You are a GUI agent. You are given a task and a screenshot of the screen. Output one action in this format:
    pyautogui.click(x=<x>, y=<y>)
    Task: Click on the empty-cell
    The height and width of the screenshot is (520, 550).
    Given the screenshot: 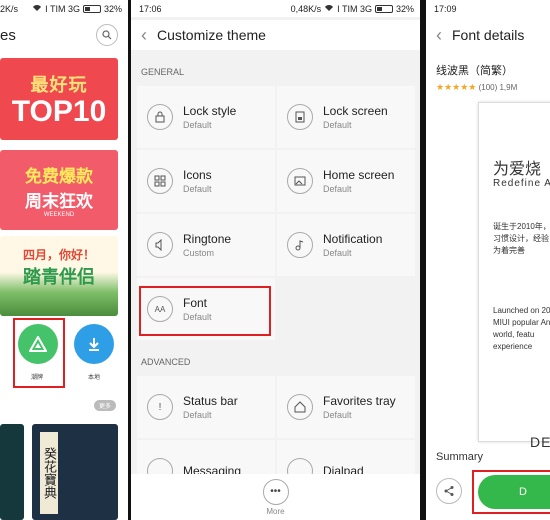 What is the action you would take?
    pyautogui.click(x=346, y=309)
    